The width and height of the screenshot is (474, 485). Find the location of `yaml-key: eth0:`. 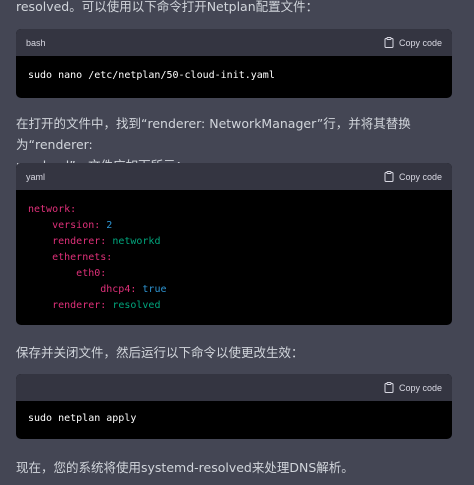

yaml-key: eth0: is located at coordinates (91, 273).